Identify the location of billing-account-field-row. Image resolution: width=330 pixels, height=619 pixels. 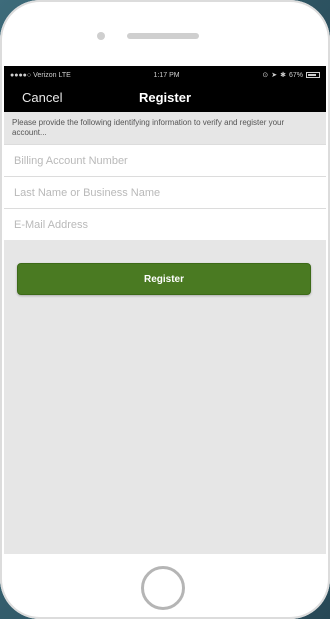
(165, 160).